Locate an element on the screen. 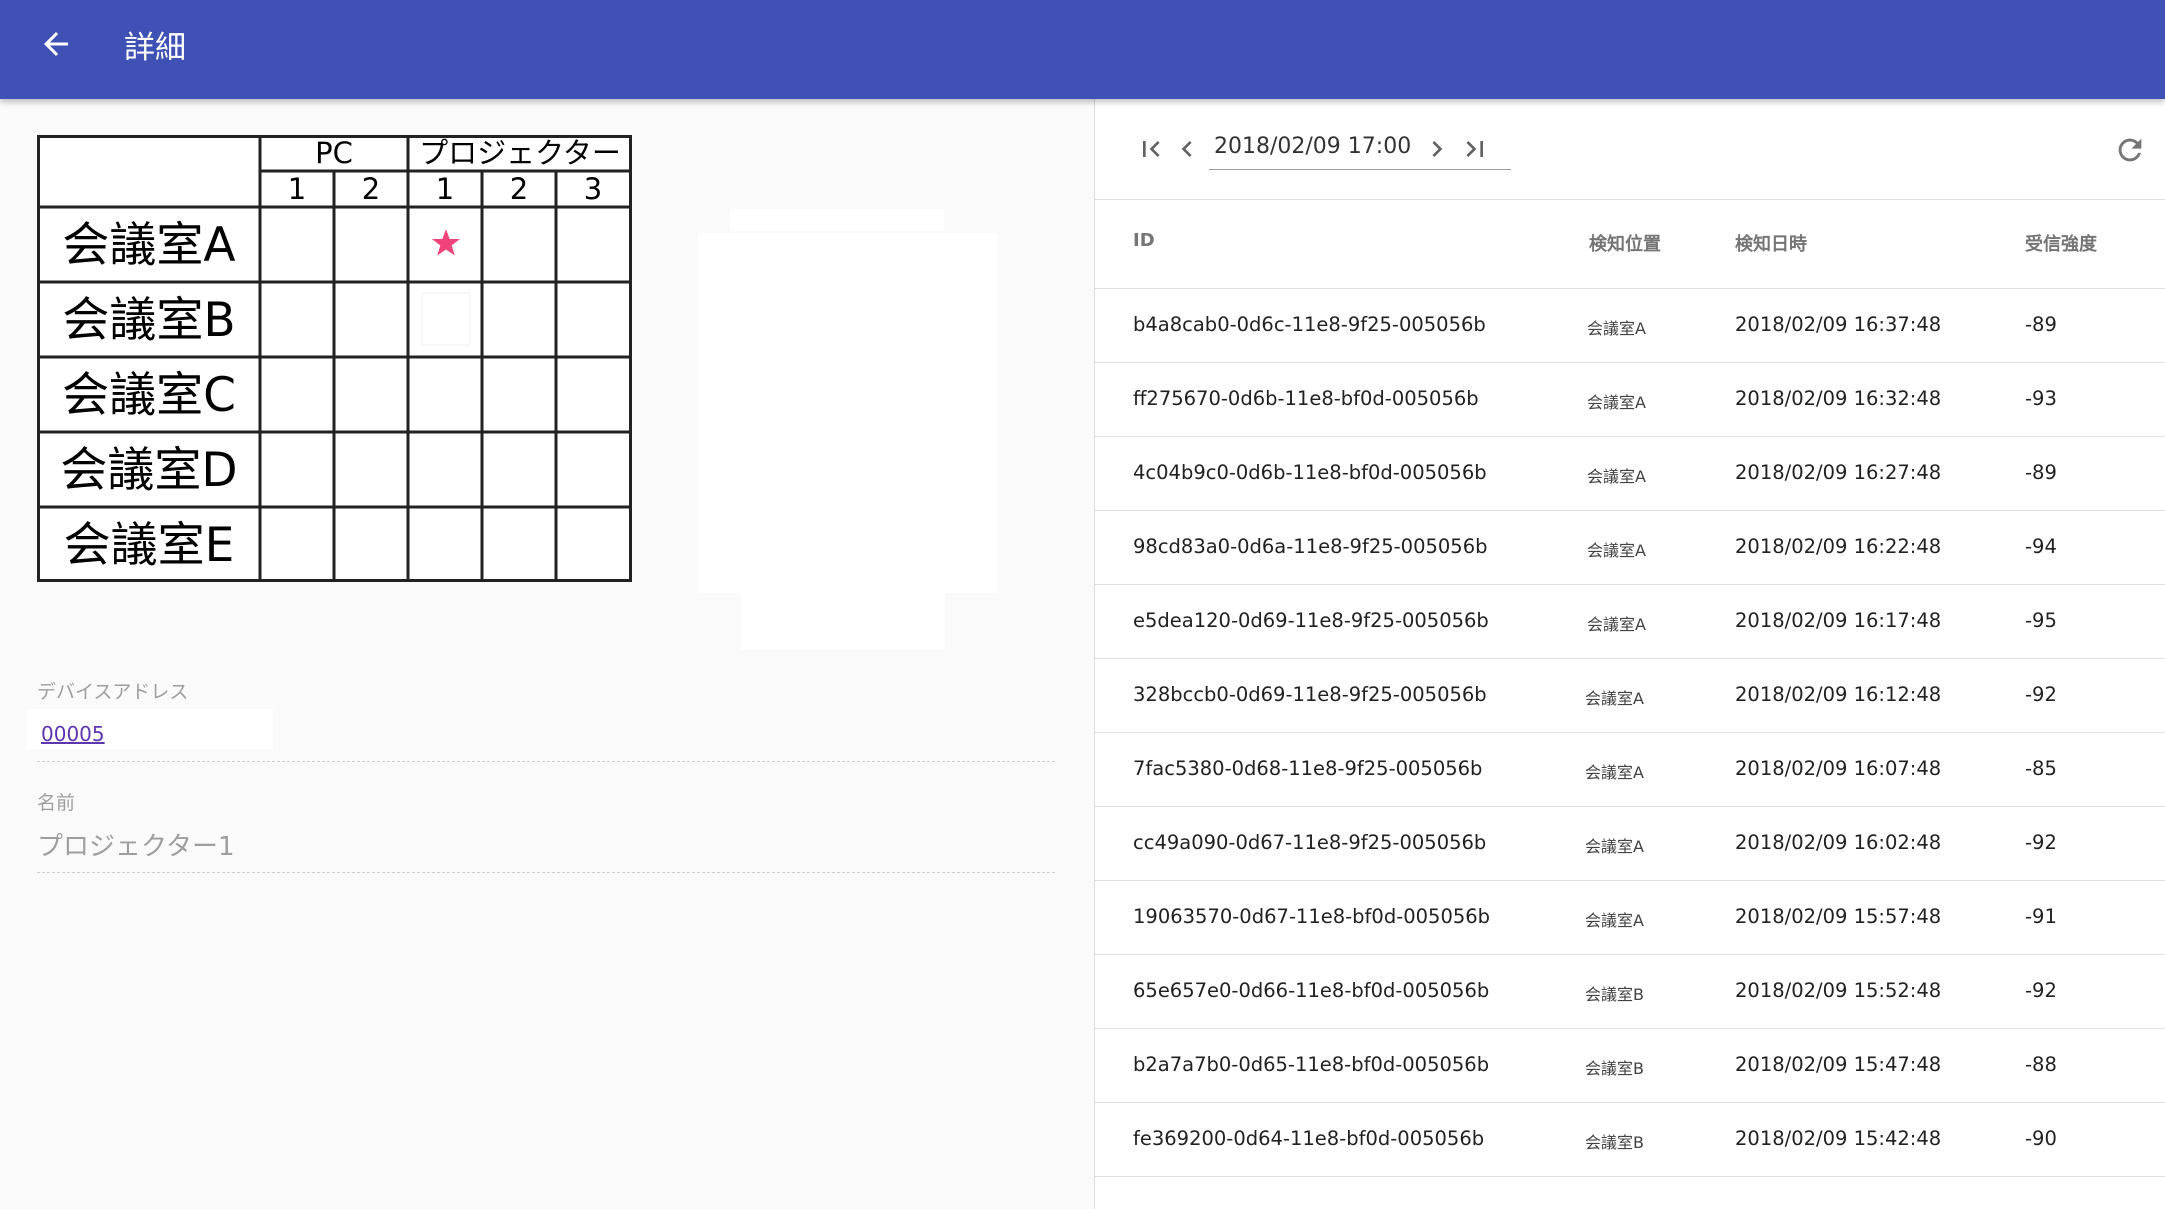 Image resolution: width=2165 pixels, height=1209 pixels. cell-datetime: 2018/02/09 15:47:48 is located at coordinates (1838, 1064).